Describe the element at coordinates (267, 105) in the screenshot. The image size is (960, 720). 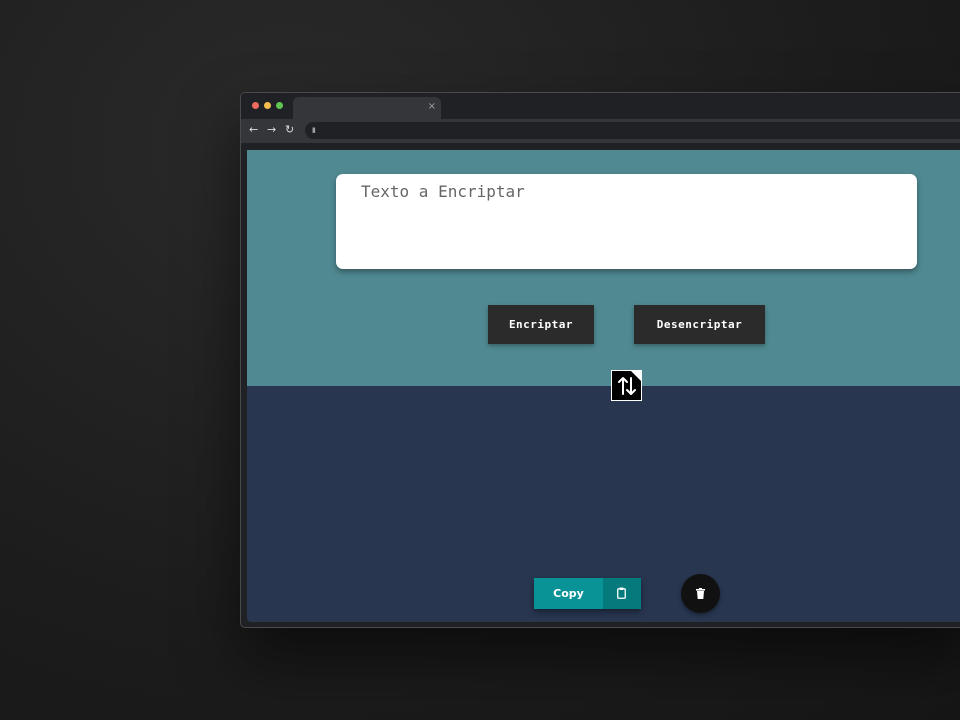
I see `minimize-window-button` at that location.